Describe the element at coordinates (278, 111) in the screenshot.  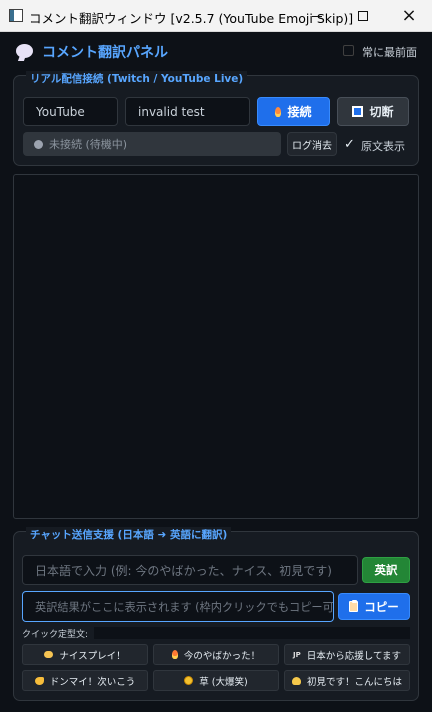
I see `flame-icon` at that location.